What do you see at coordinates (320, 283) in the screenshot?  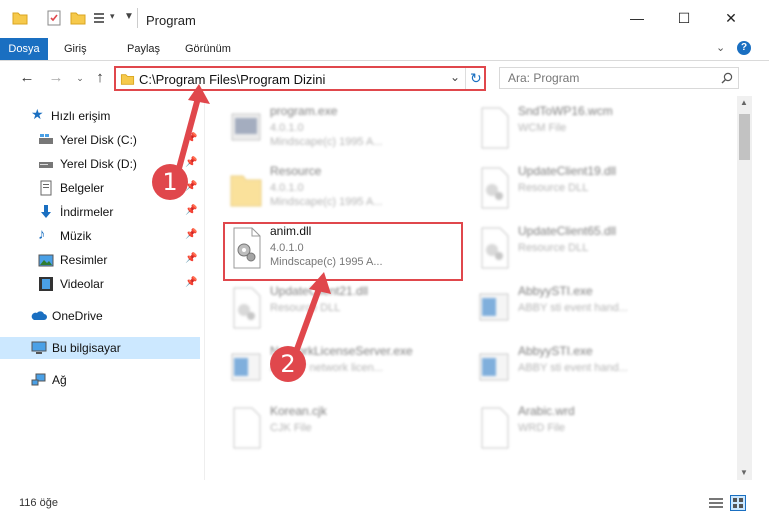 I see `arrow-2-head` at bounding box center [320, 283].